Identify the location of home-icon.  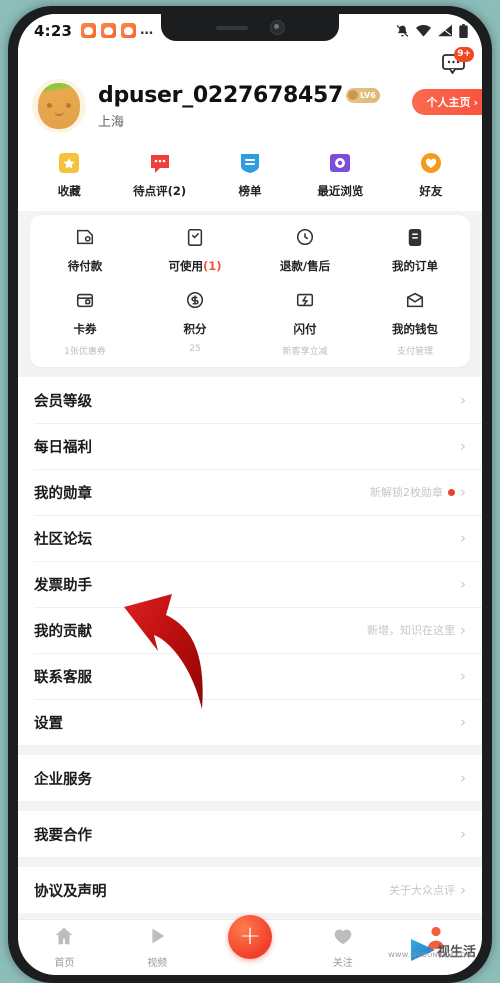
(64, 938).